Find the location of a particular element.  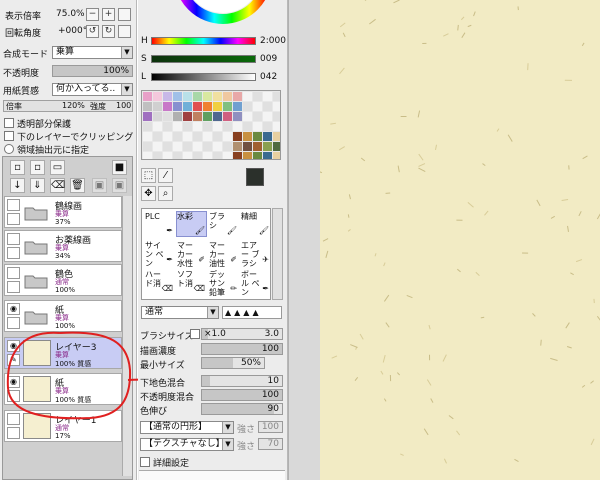

shape-strength-value: 100 is located at coordinates (270, 427).